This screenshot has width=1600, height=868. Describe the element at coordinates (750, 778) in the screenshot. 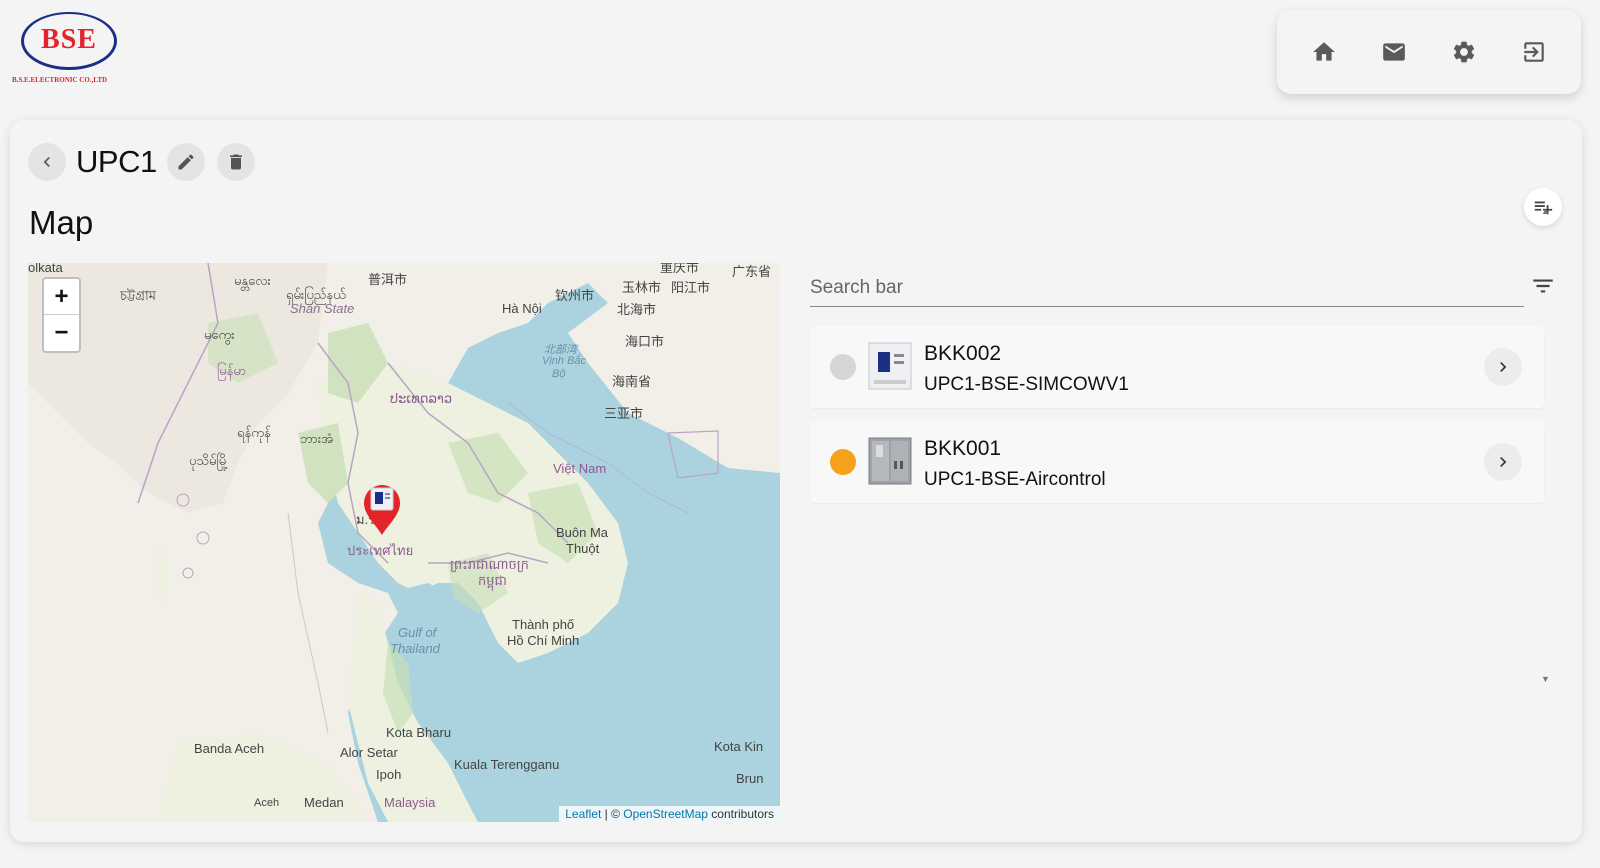

I see `map-label: Brun` at that location.